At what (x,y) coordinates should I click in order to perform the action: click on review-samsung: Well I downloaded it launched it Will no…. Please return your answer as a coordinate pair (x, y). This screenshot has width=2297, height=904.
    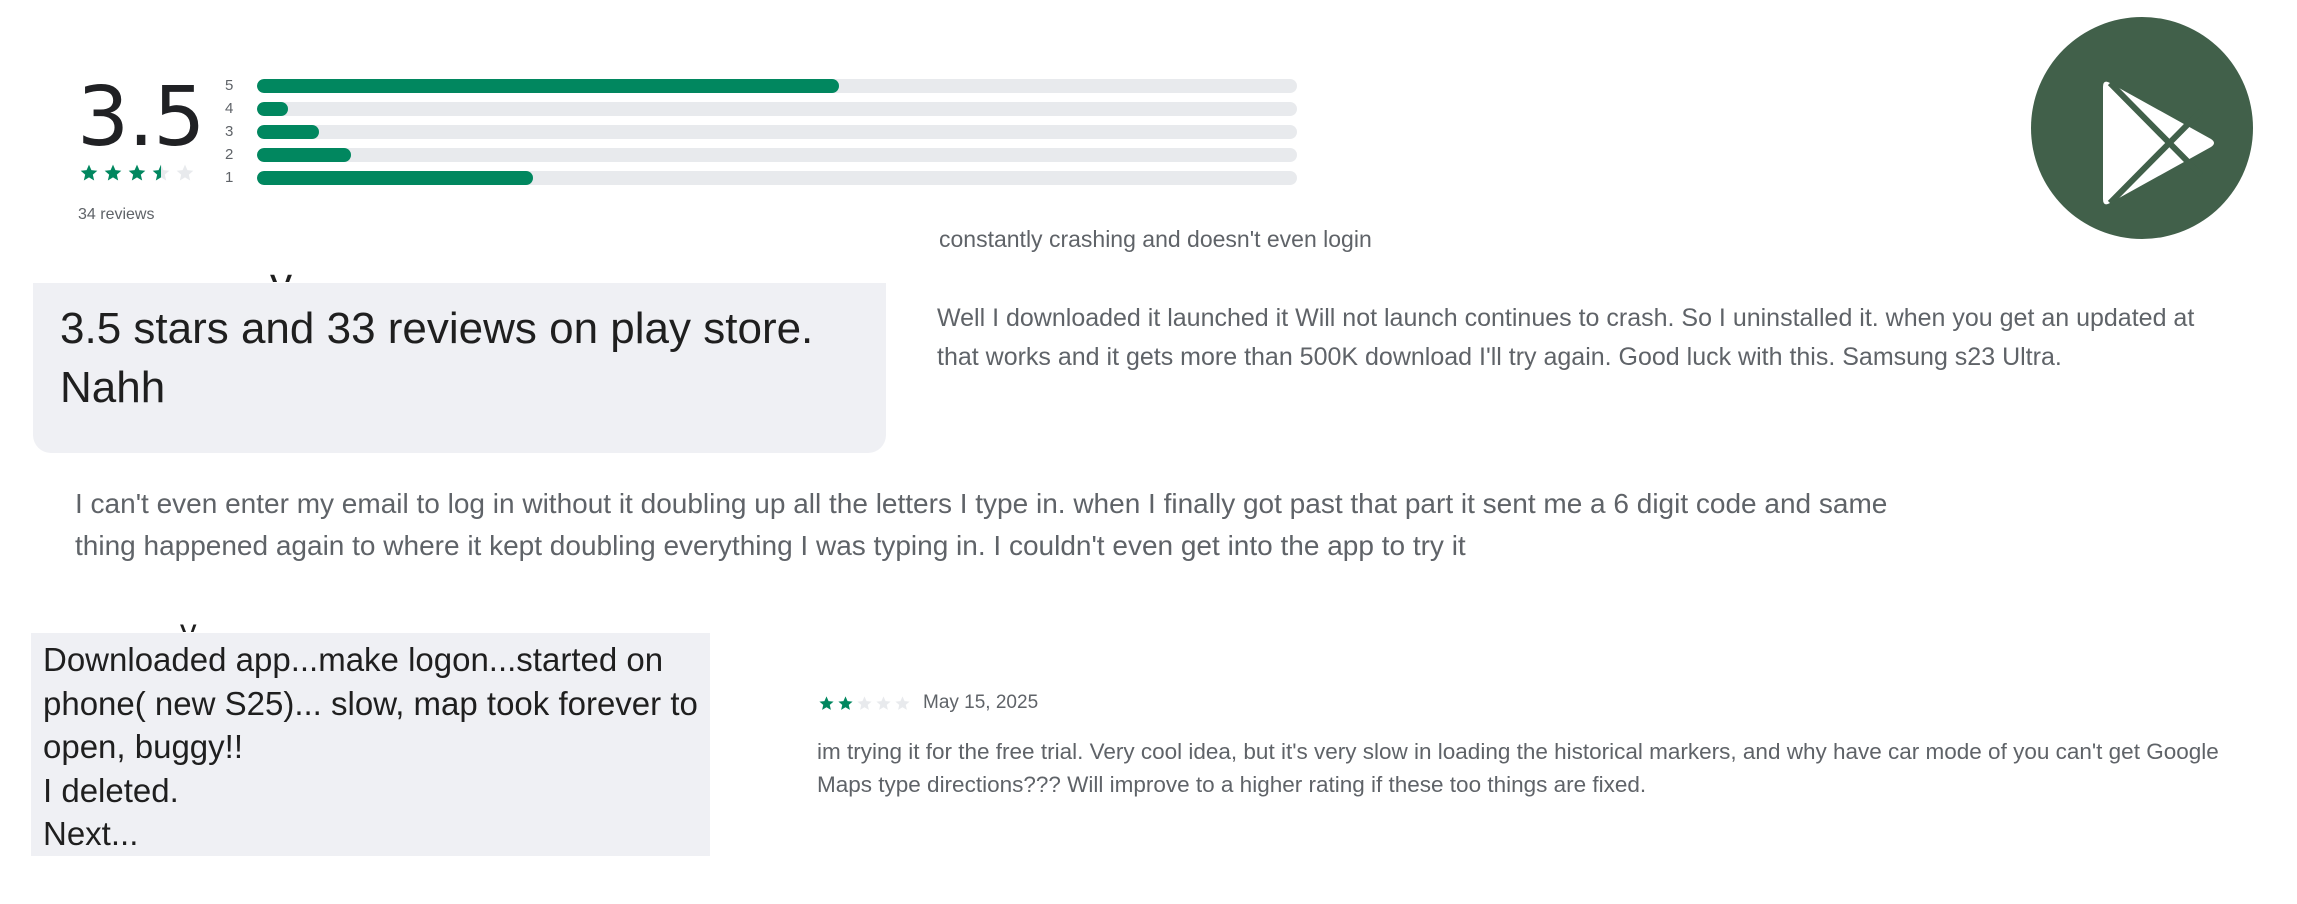
    Looking at the image, I should click on (1566, 337).